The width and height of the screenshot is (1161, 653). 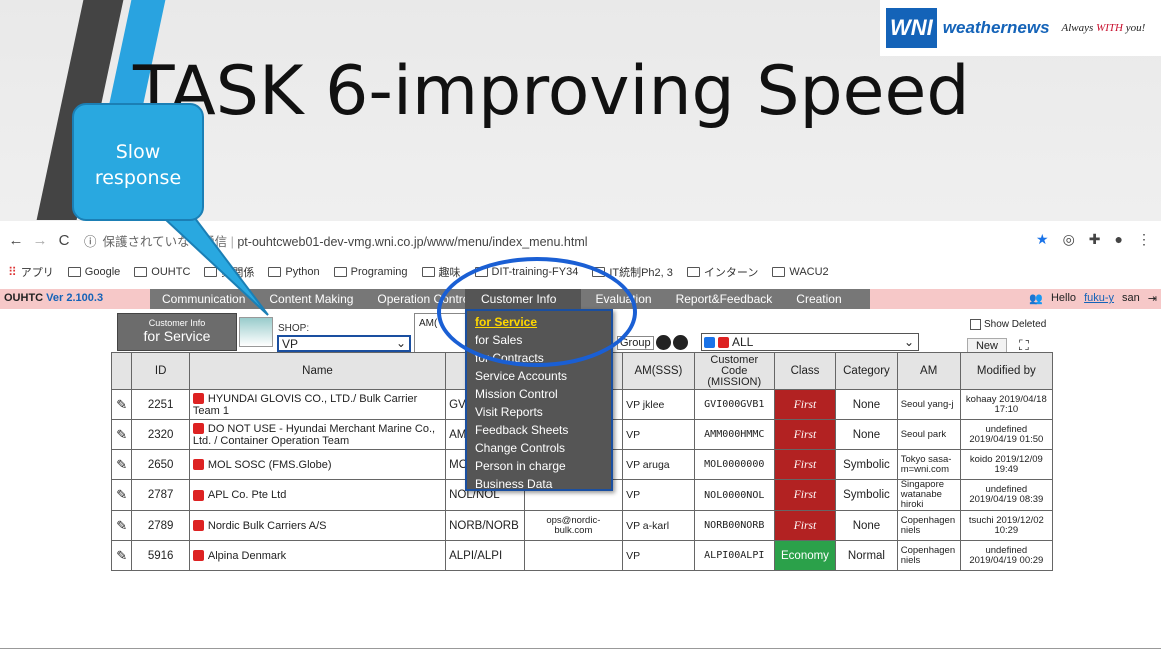 I want to click on dropdown-item-visit-reports: Visit Reports, so click(x=539, y=412).